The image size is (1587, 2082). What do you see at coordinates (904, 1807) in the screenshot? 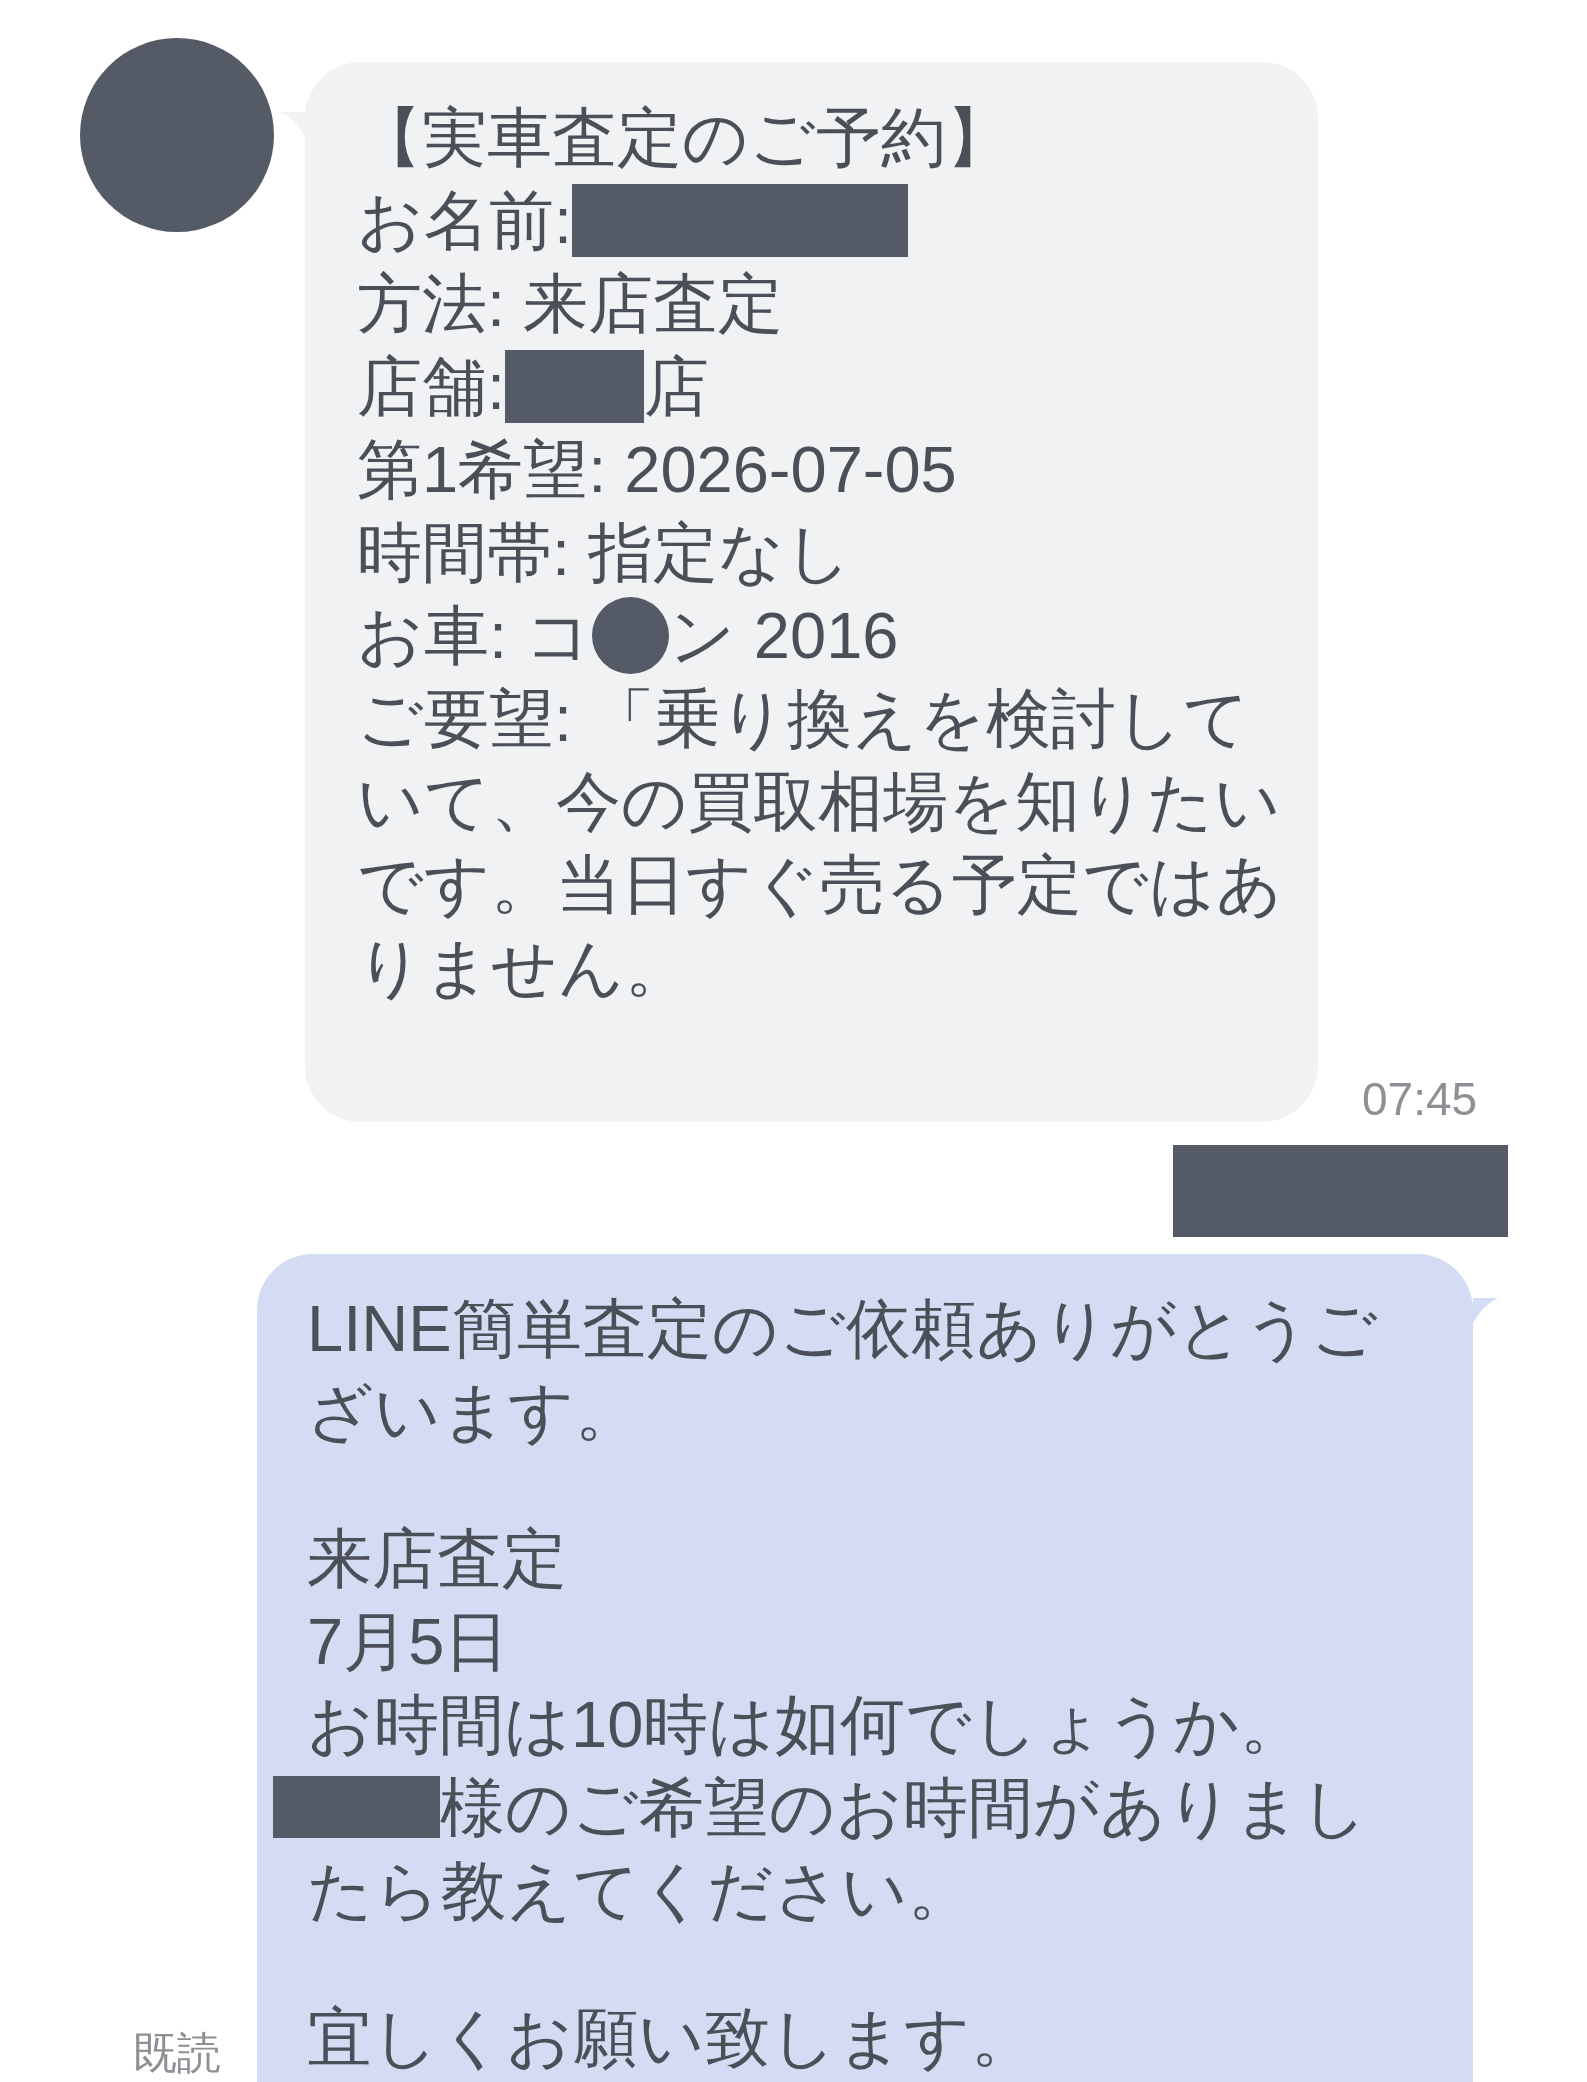
I see `message-text: 様のご希望のお時間がありまし` at bounding box center [904, 1807].